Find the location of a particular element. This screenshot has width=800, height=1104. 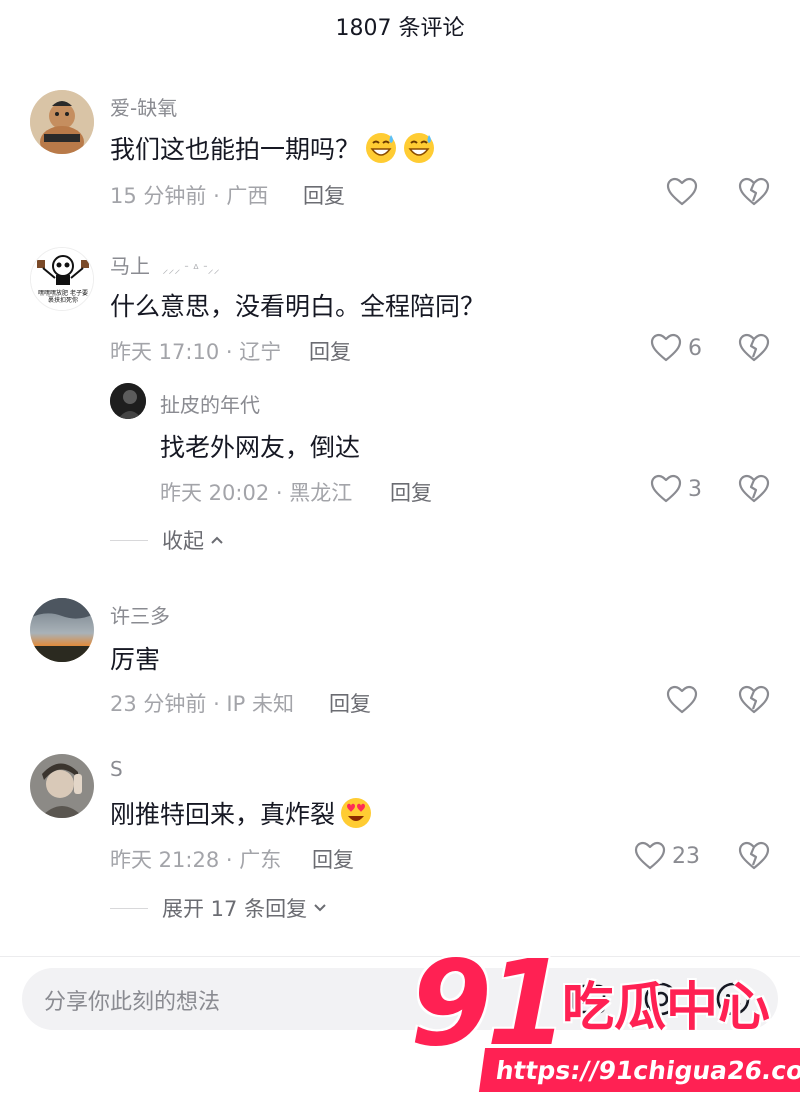

comment-username: 马上 ⸝⸝⸝ ᐨ ᐞ ᐨ⸝⸝ is located at coordinates (165, 264).